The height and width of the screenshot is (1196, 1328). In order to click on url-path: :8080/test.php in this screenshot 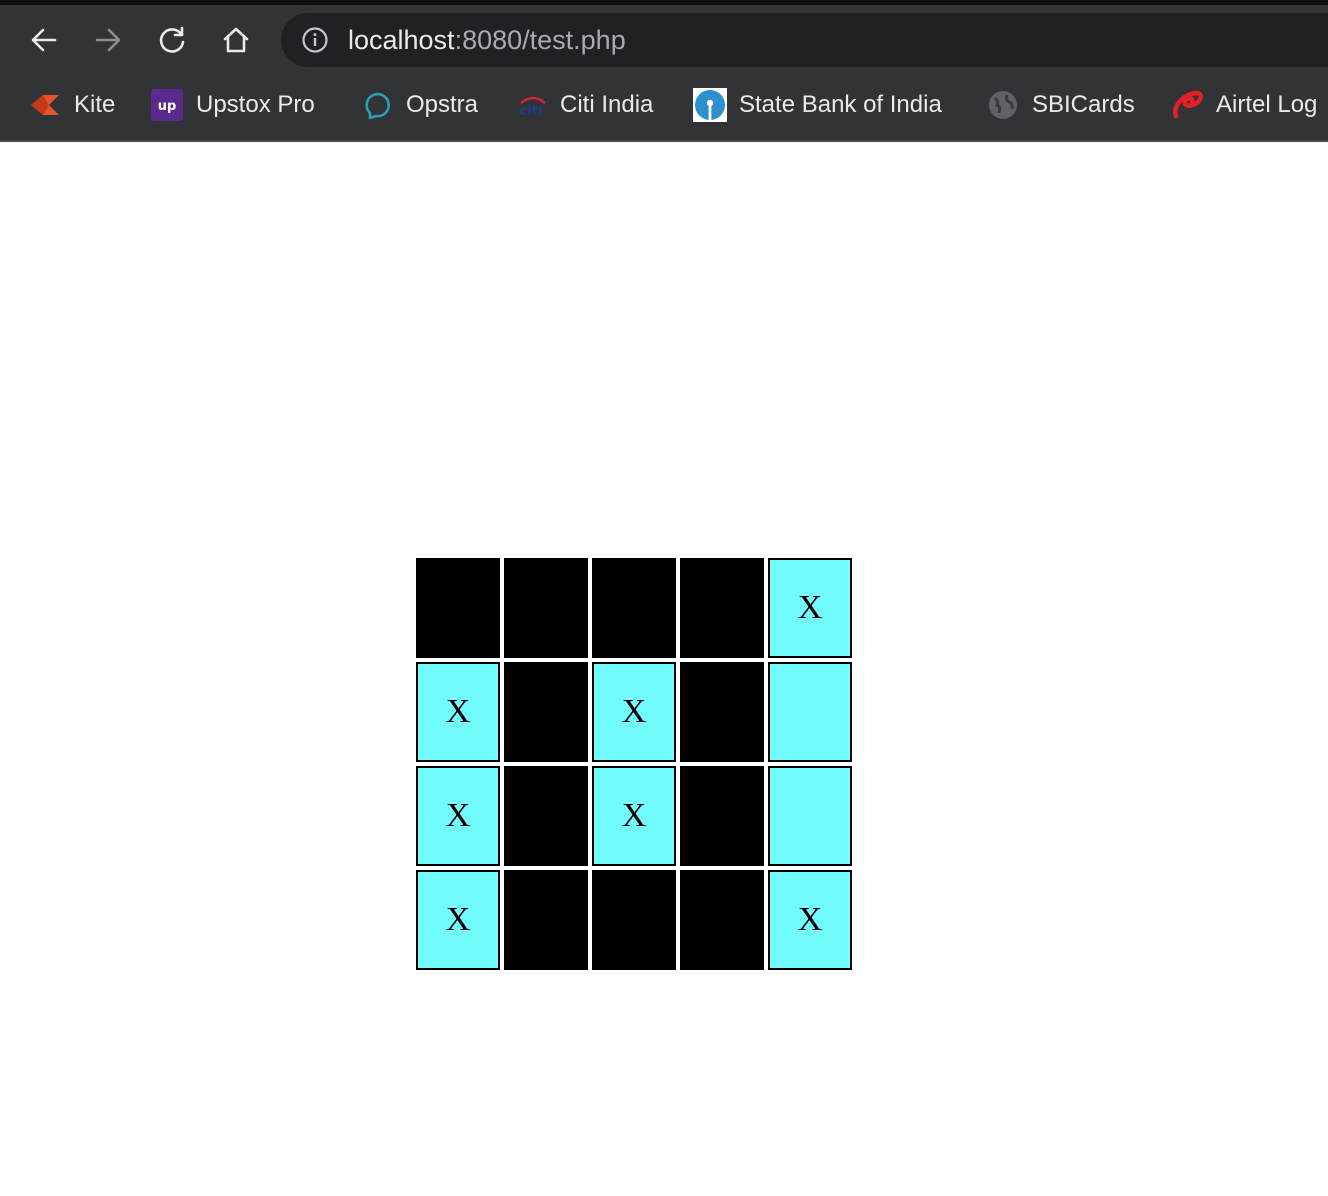, I will do `click(540, 40)`.